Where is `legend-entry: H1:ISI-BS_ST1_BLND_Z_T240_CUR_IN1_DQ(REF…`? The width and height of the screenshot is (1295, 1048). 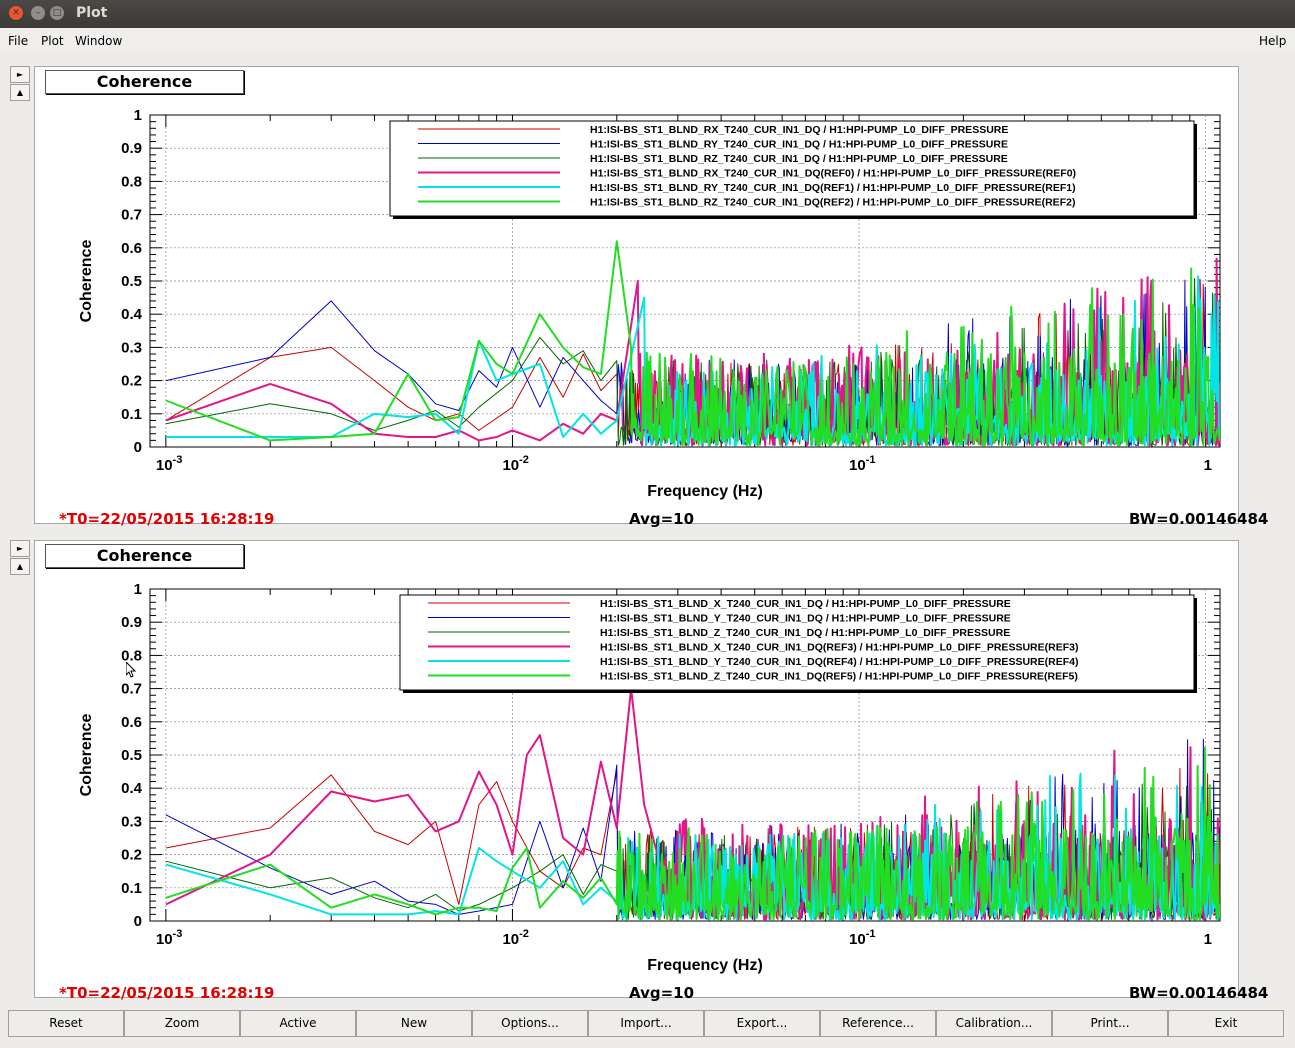
legend-entry: H1:ISI-BS_ST1_BLND_Z_T240_CUR_IN1_DQ(REF… is located at coordinates (839, 677).